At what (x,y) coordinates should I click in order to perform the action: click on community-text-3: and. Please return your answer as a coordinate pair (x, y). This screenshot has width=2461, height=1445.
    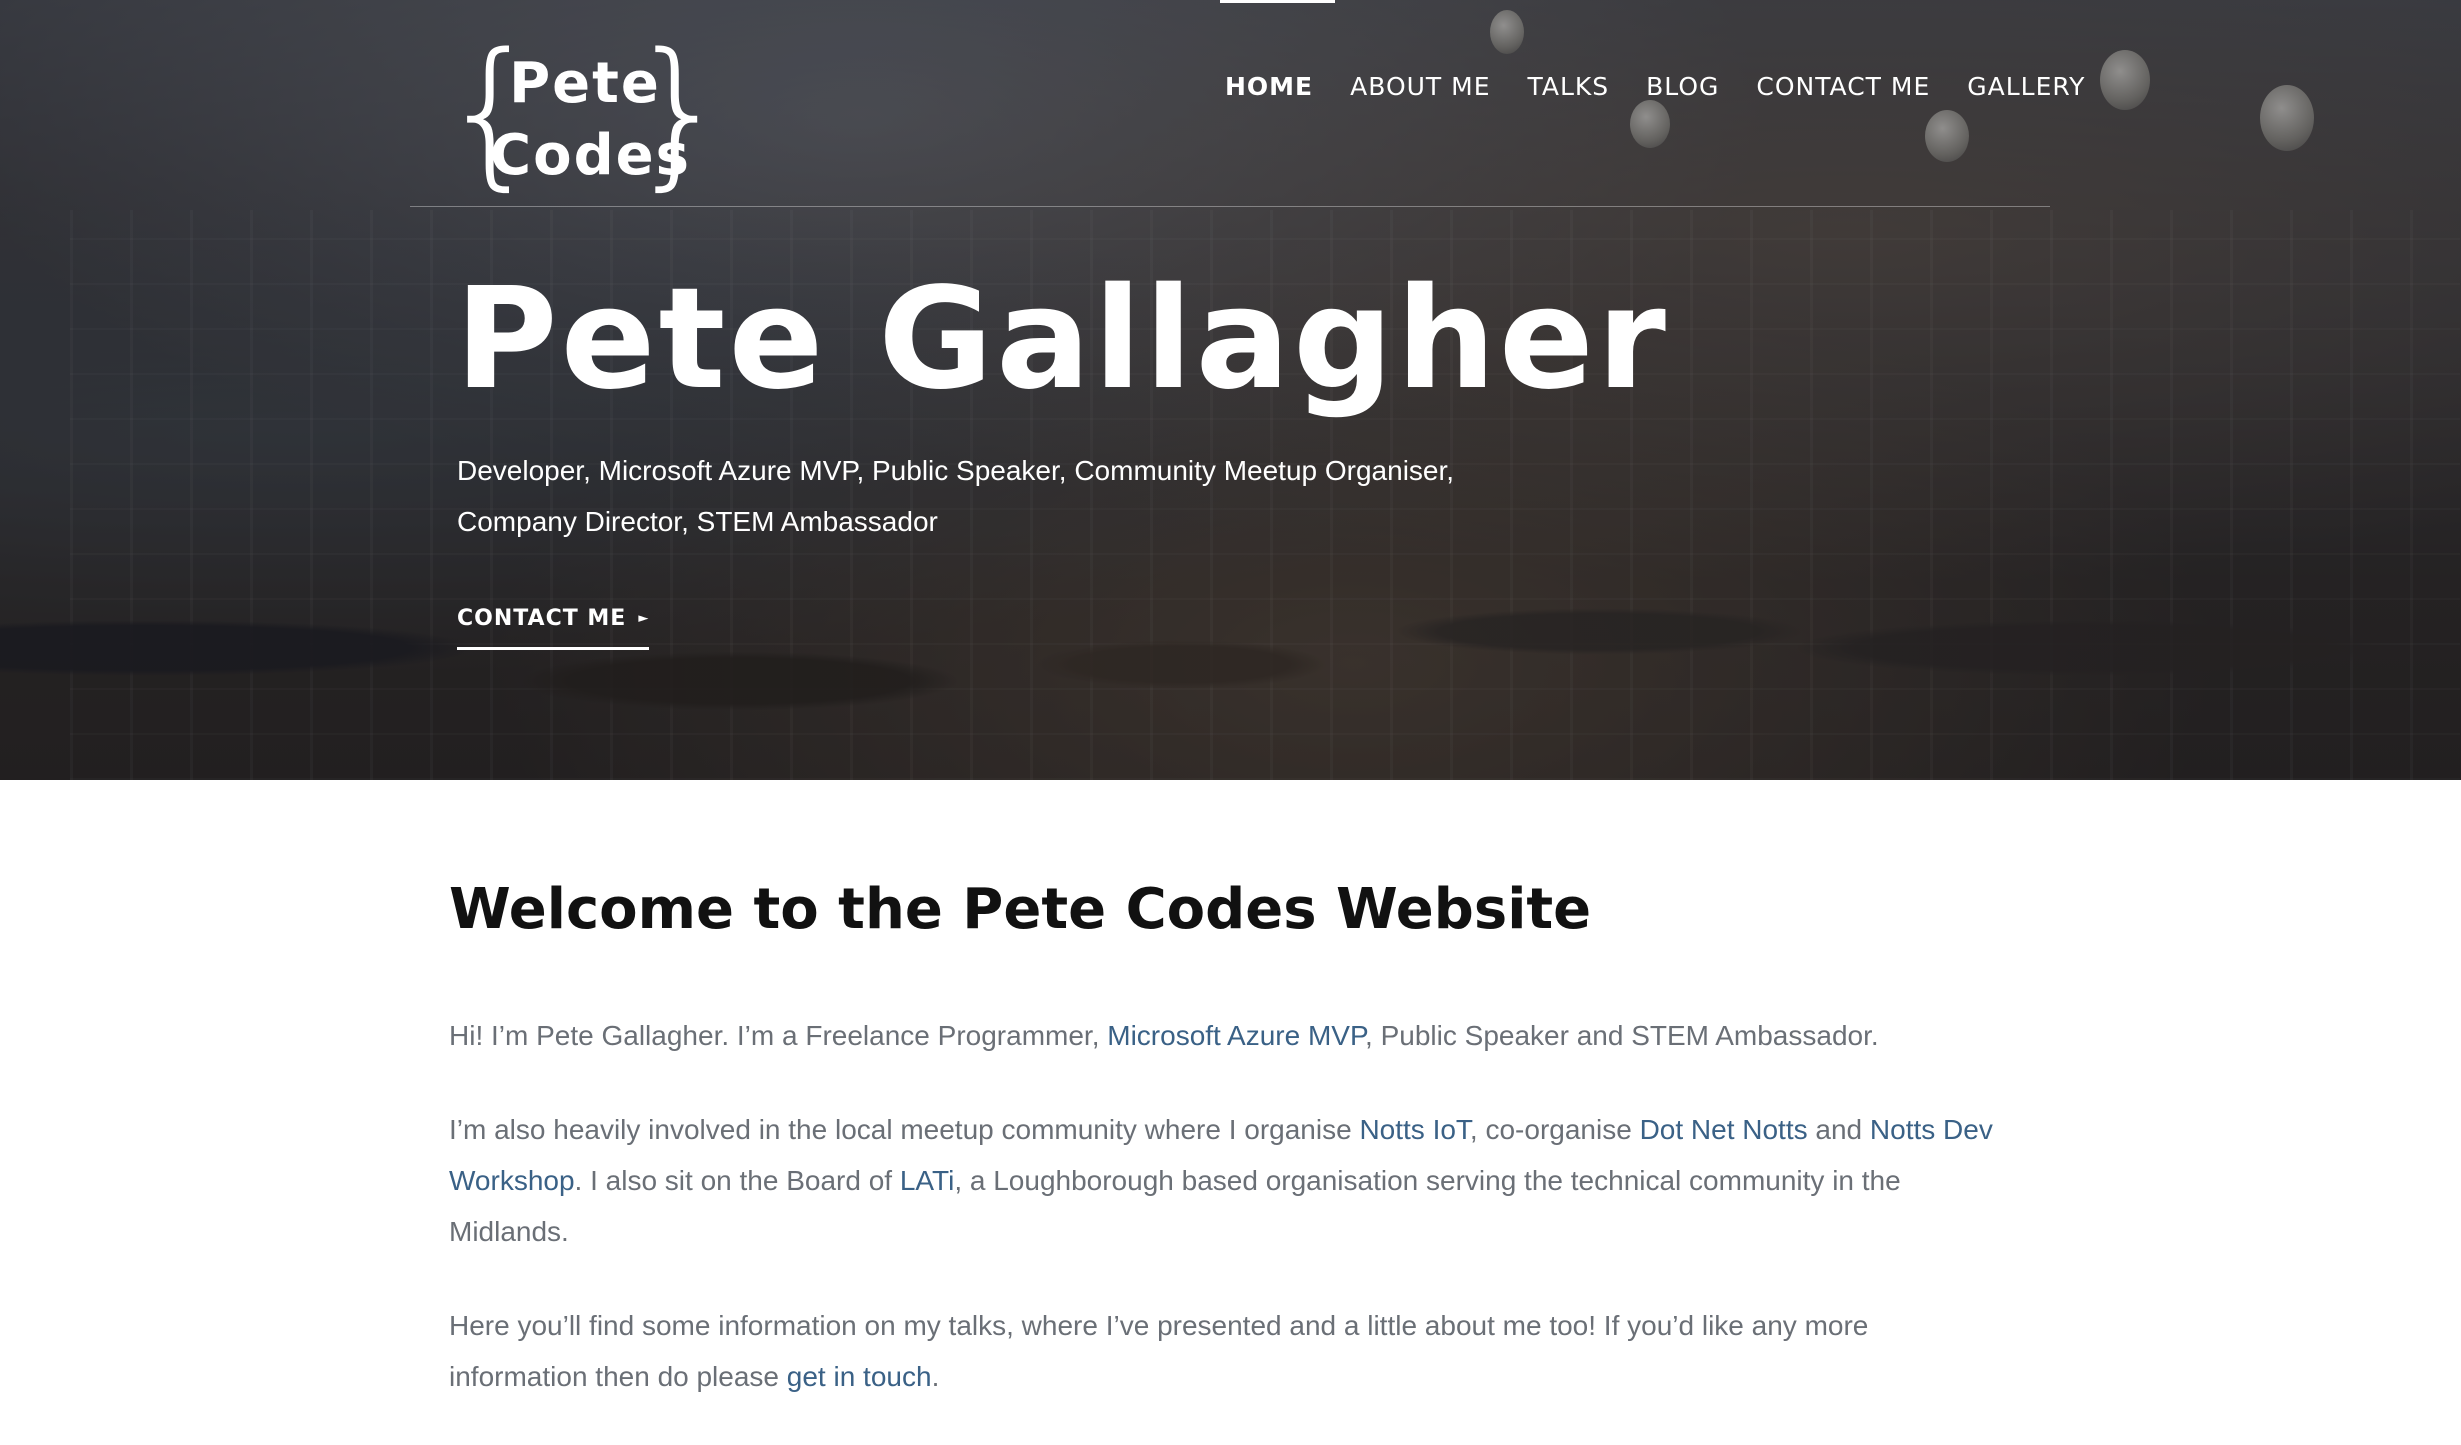
    Looking at the image, I should click on (1838, 1129).